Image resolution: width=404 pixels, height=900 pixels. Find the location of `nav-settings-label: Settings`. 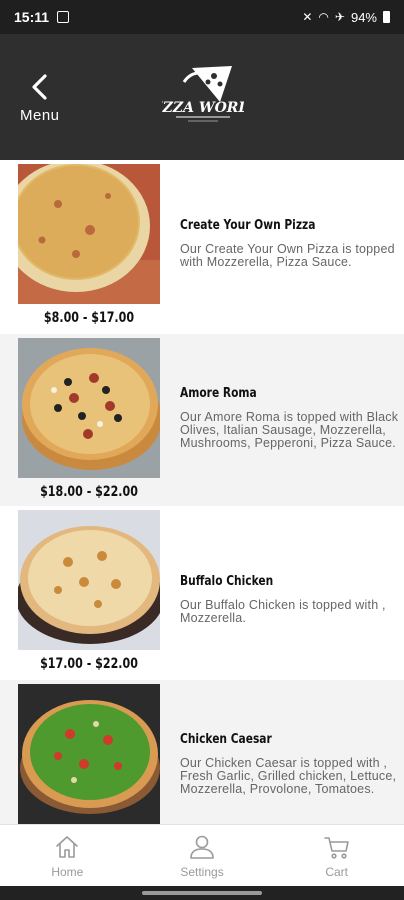

nav-settings-label: Settings is located at coordinates (202, 872).